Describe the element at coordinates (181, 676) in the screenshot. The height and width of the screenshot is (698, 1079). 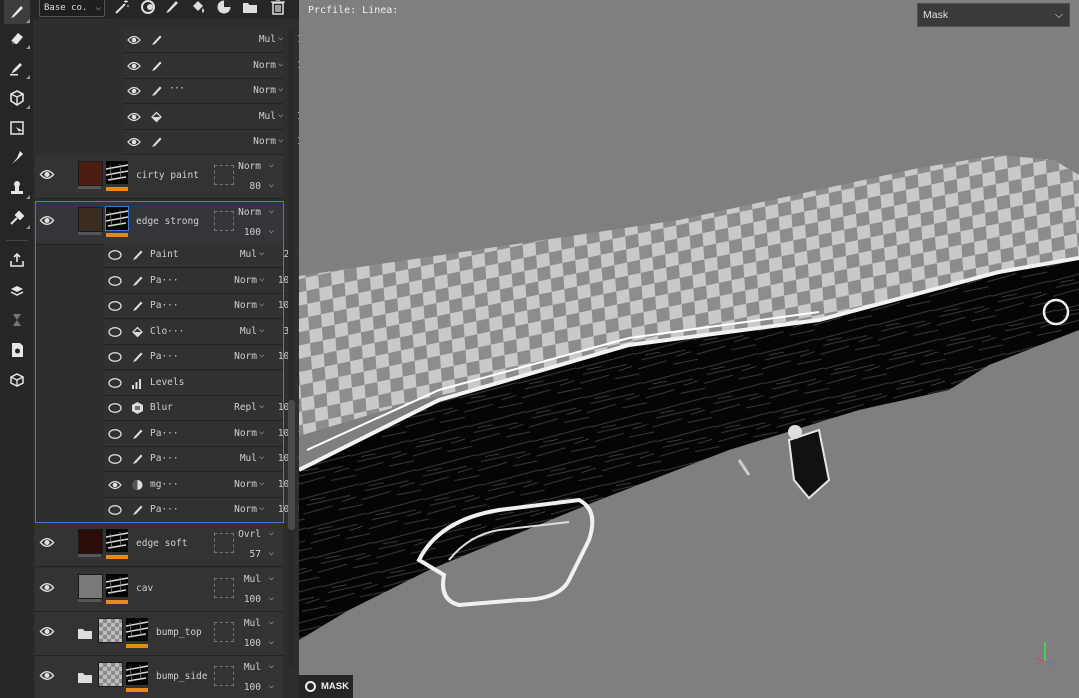
I see `layer-name: bump_side` at that location.